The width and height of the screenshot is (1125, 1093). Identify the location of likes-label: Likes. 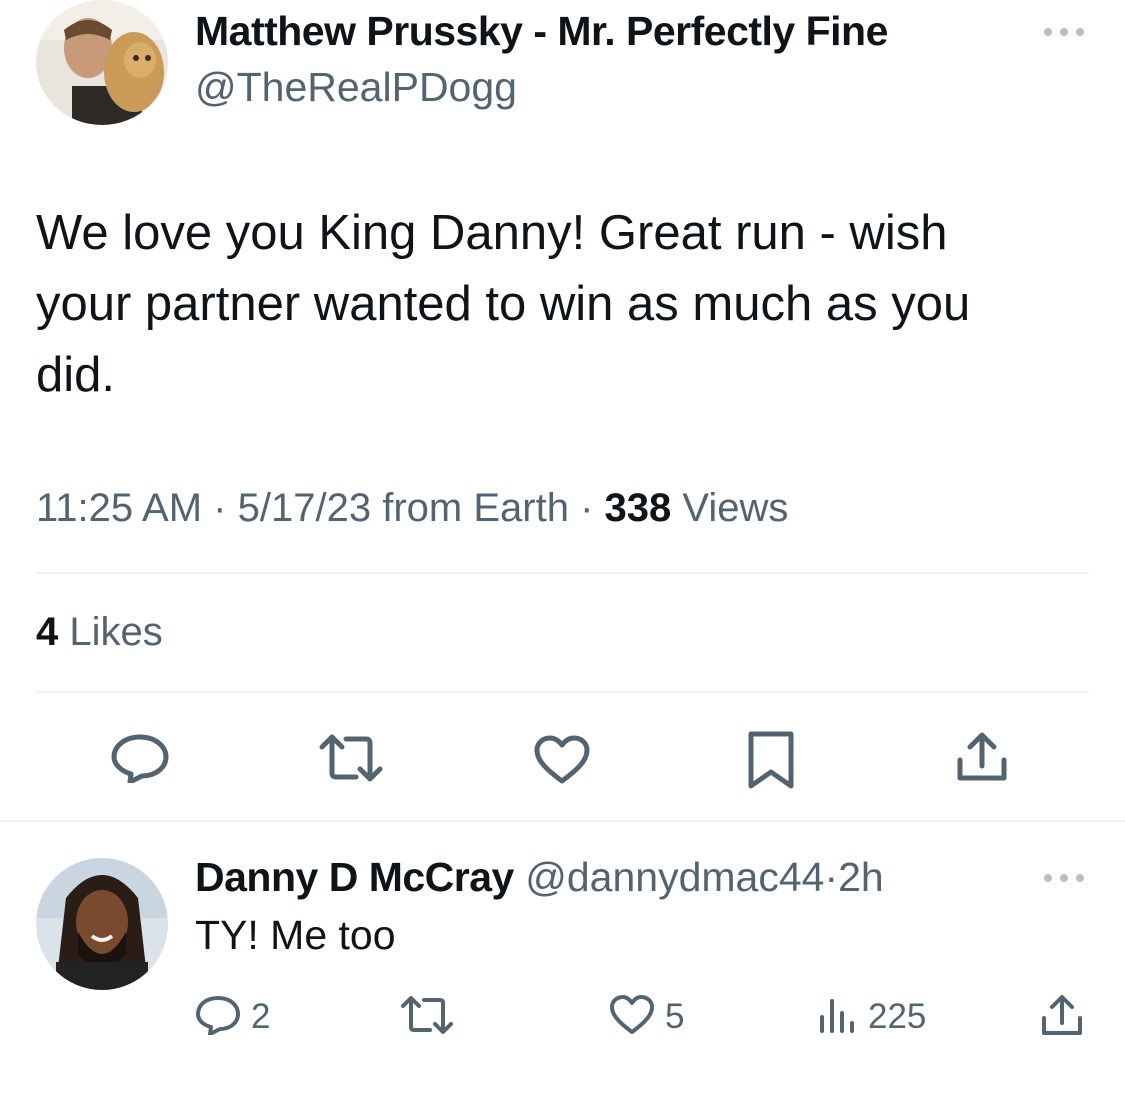
(116, 632).